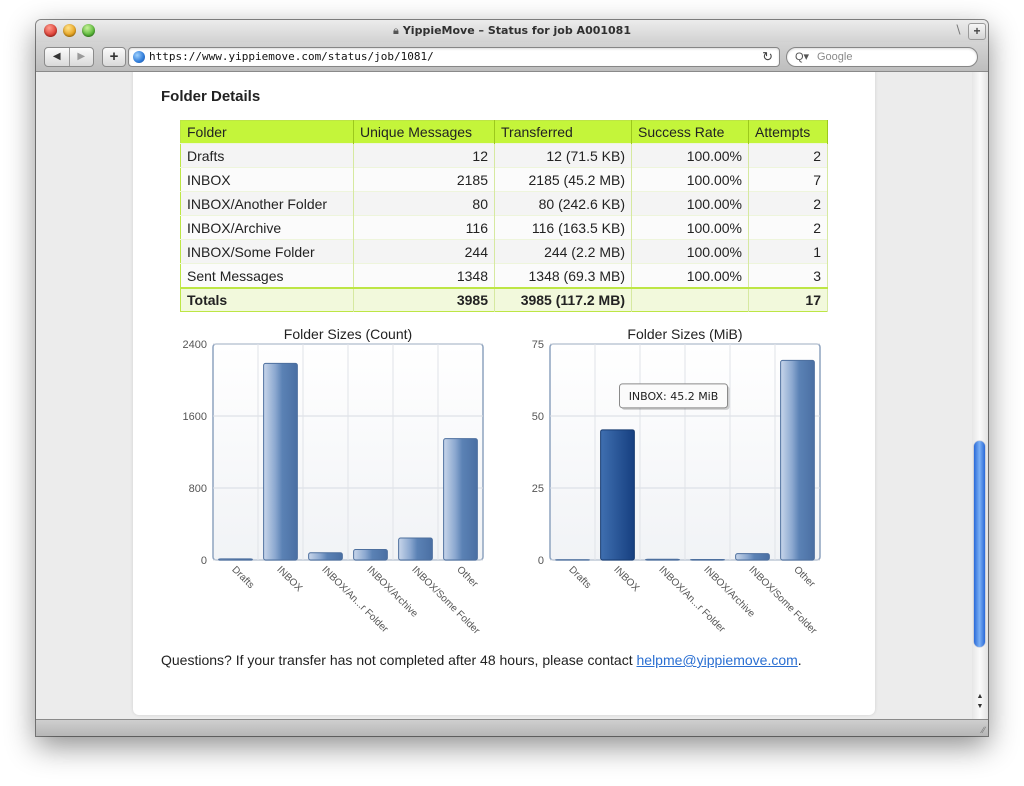  What do you see at coordinates (674, 396) in the screenshot?
I see `tooltip-text: INBOX: 45.2 MiB` at bounding box center [674, 396].